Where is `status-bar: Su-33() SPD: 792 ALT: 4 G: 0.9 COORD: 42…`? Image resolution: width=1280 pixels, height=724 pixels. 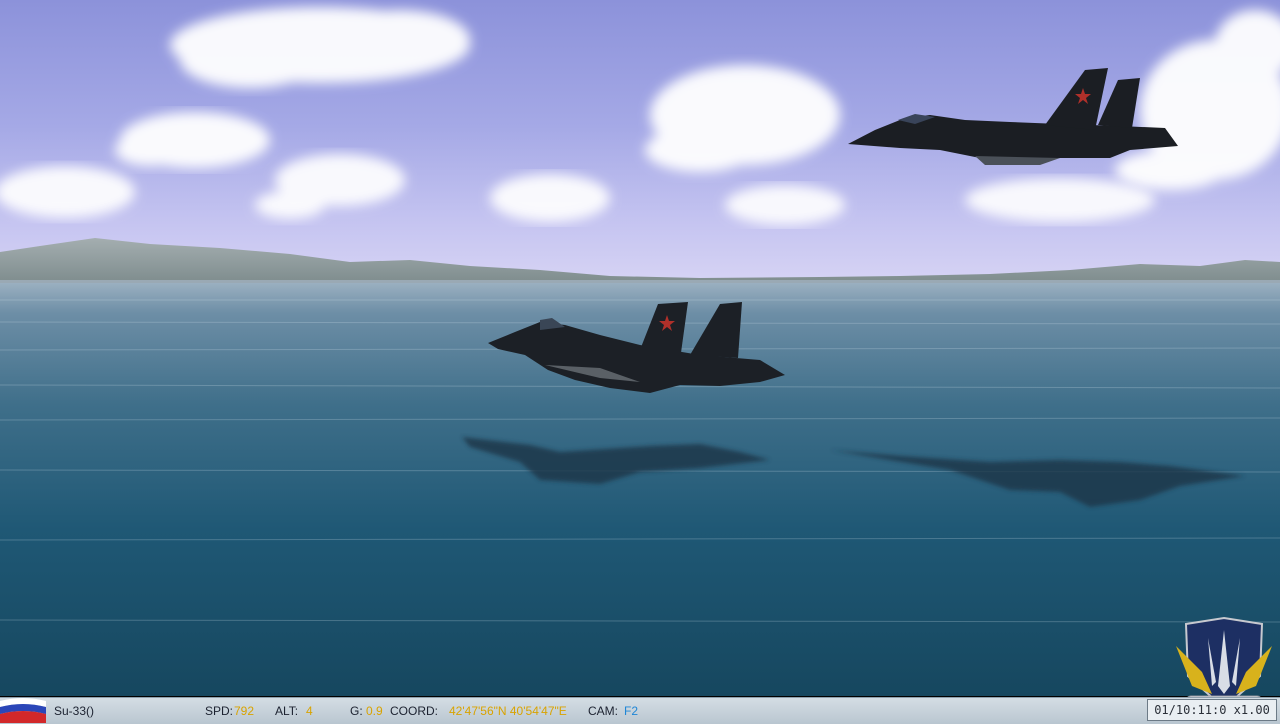
status-bar: Su-33() SPD: 792 ALT: 4 G: 0.9 COORD: 42… is located at coordinates (640, 710).